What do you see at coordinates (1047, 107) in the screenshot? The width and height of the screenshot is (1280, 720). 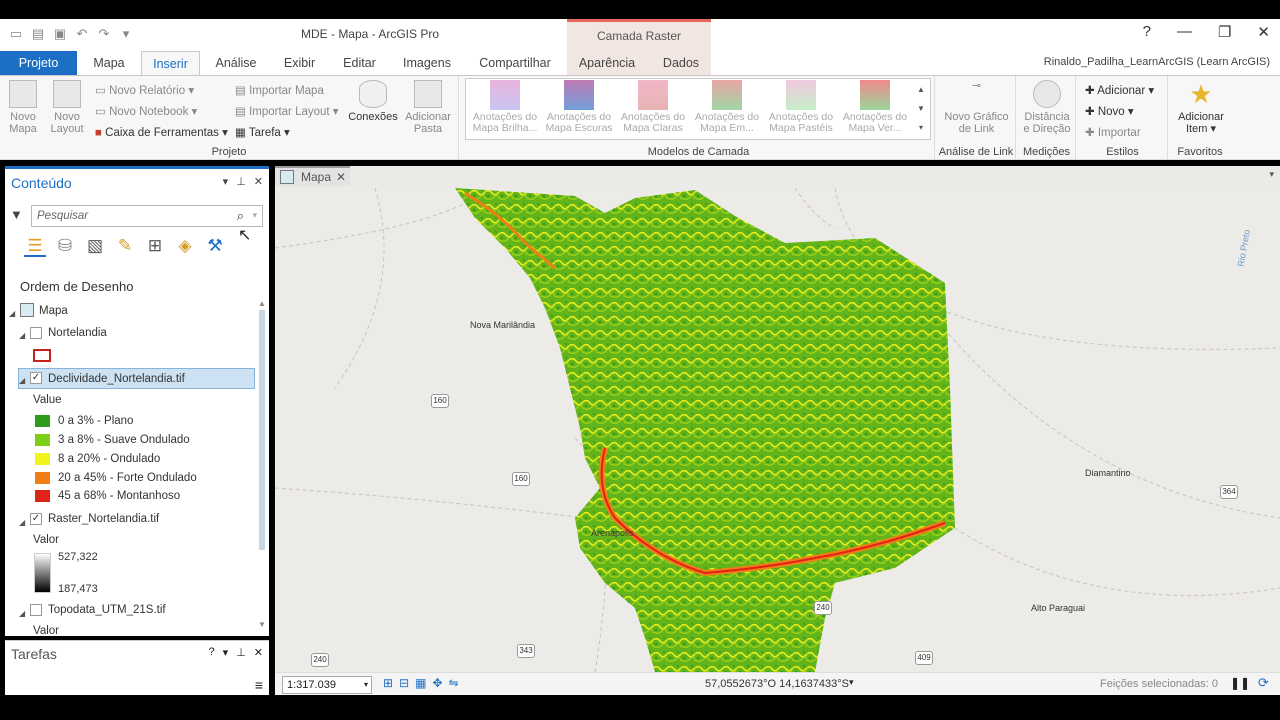 I see `distance-direction-button: Distância e Direção` at bounding box center [1047, 107].